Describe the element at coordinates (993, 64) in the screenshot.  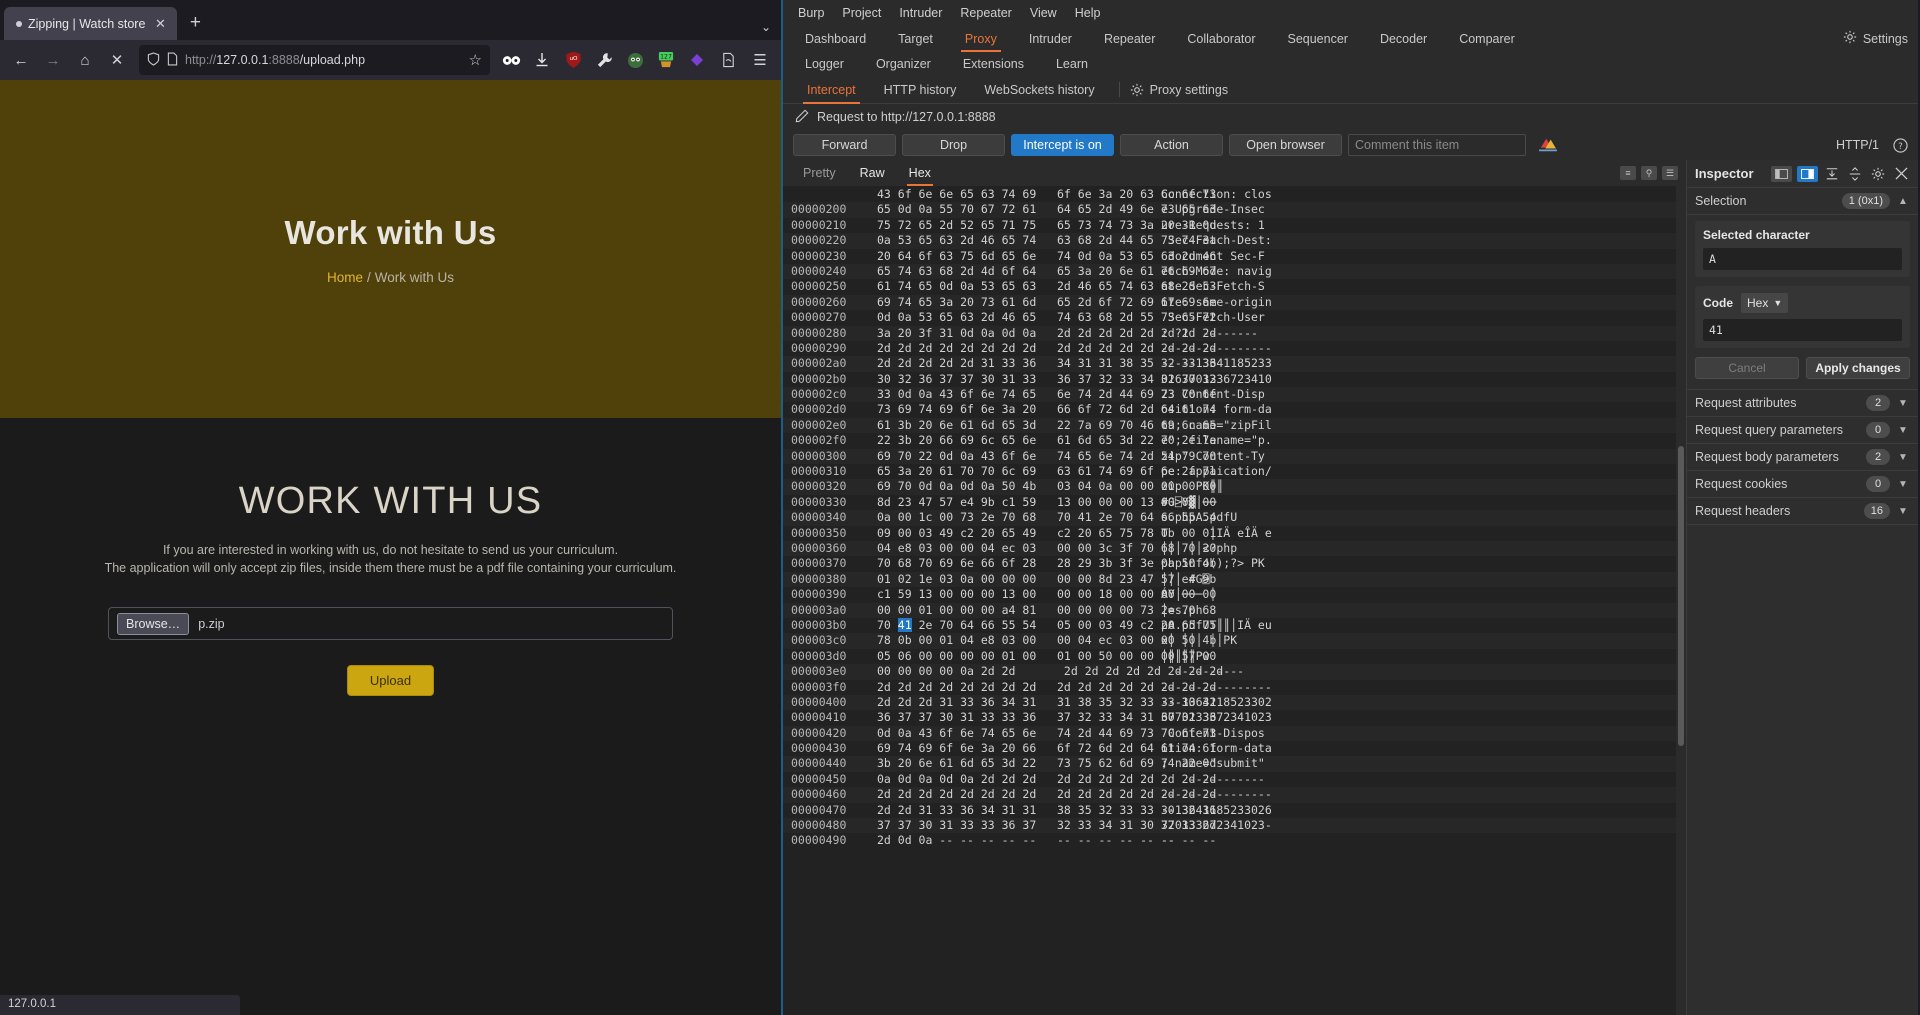
I see `tab-extensions: Extensions` at that location.